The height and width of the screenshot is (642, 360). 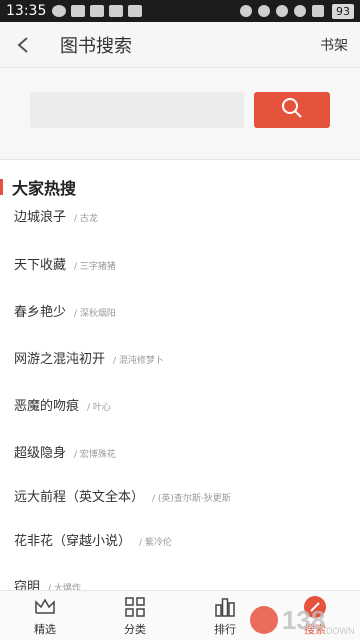 What do you see at coordinates (300, 11) in the screenshot?
I see `wifi-icon` at bounding box center [300, 11].